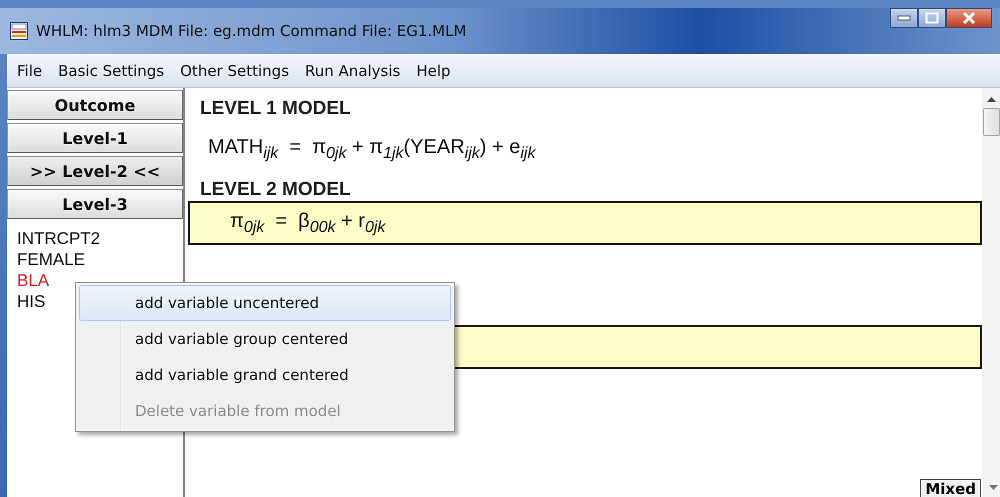  I want to click on section-heading: LEVEL 1 MODEL, so click(276, 109).